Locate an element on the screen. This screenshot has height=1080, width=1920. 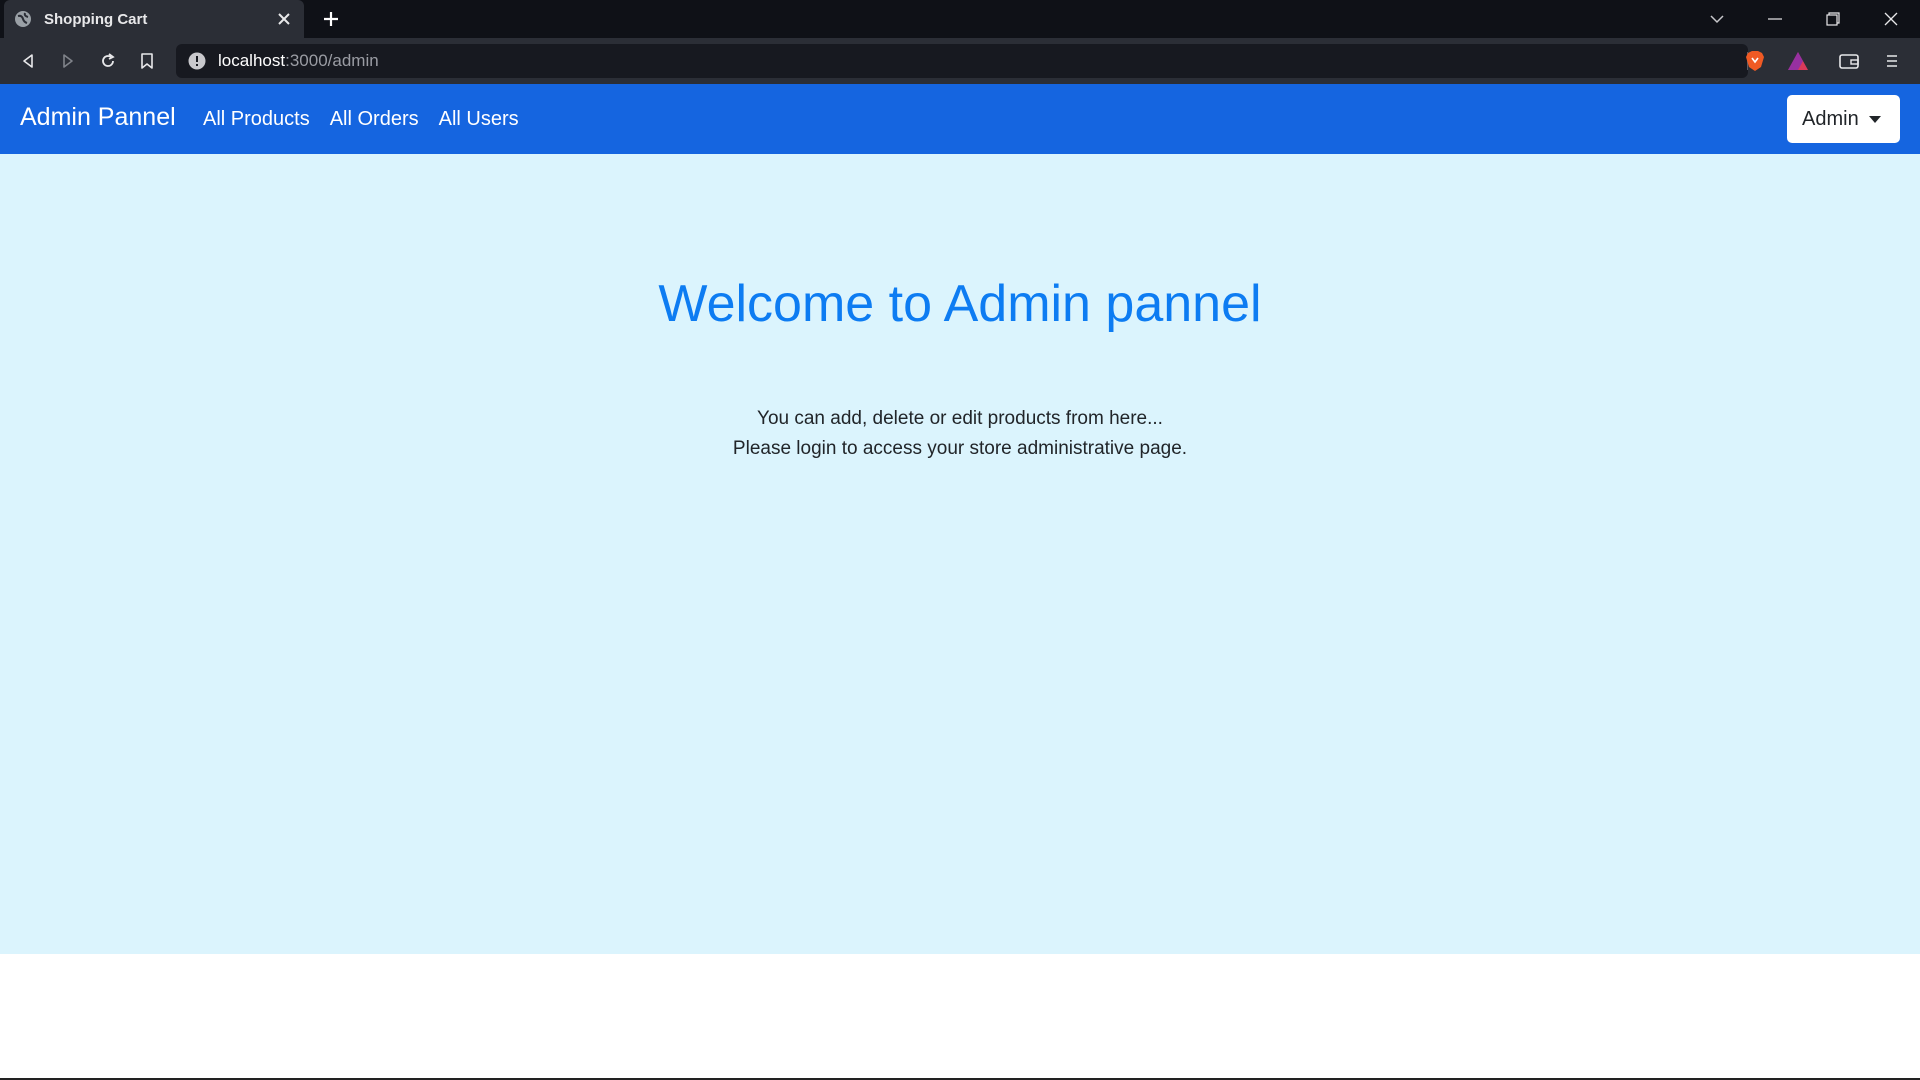
menu-icon is located at coordinates (1892, 61).